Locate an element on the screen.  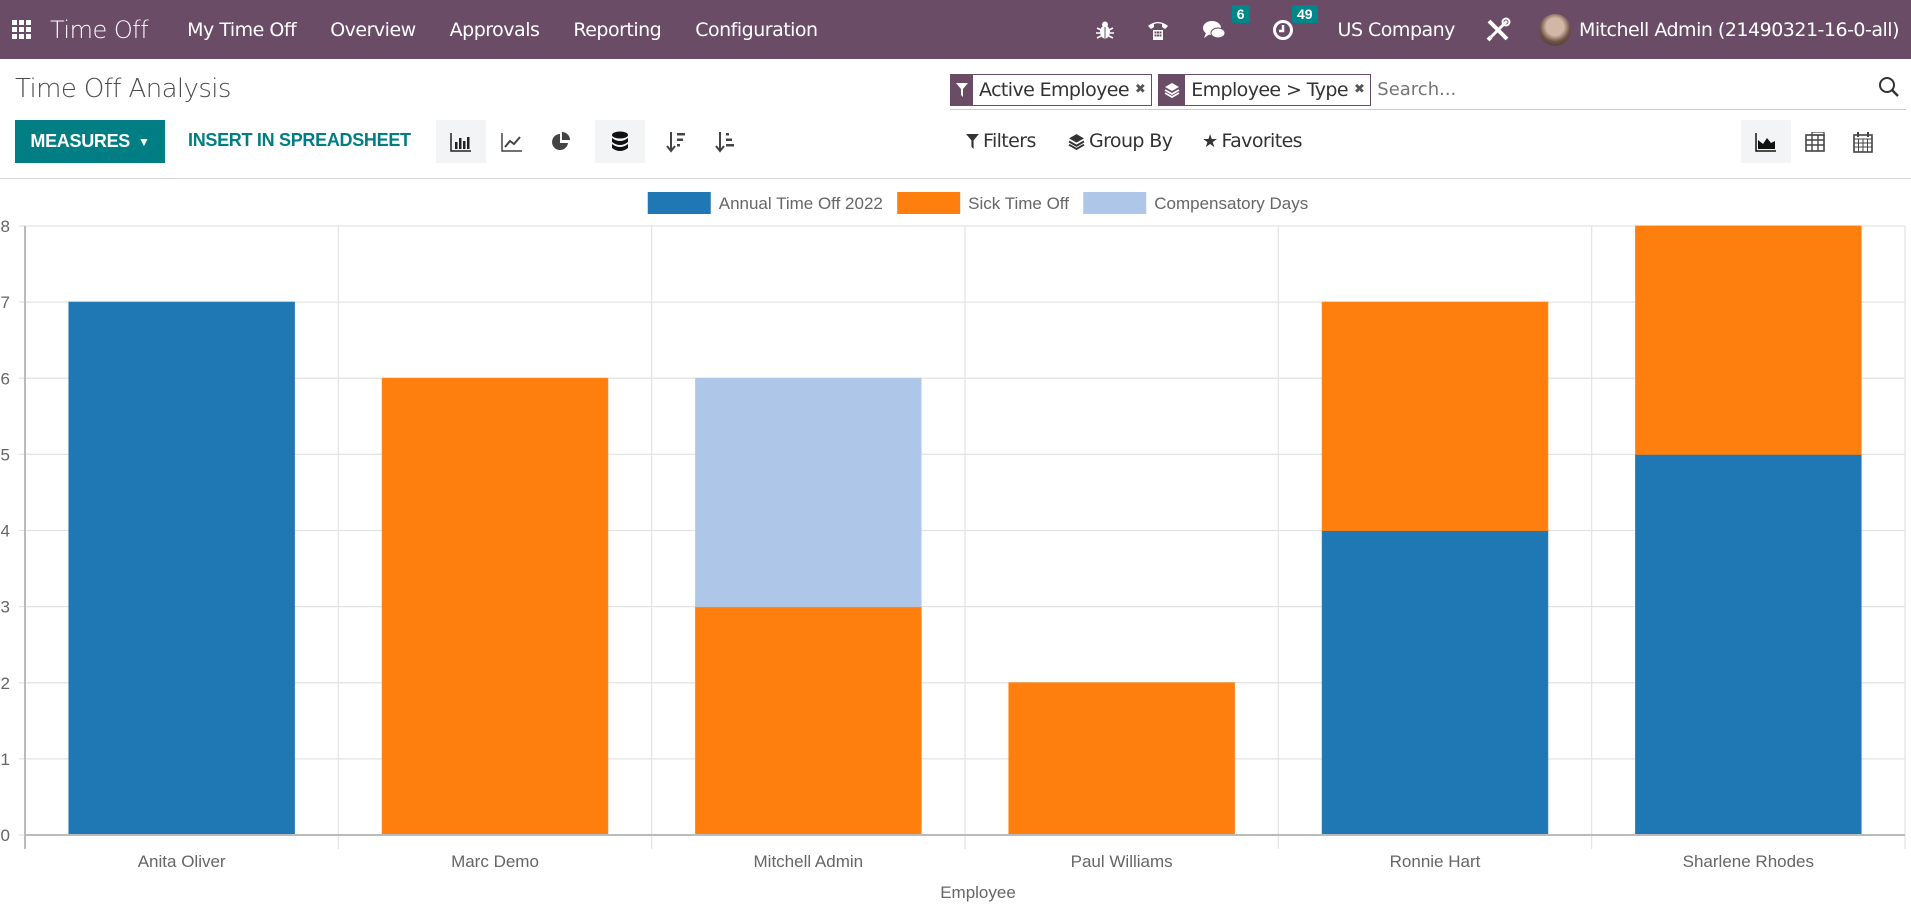
sort-descending-icon is located at coordinates (675, 142).